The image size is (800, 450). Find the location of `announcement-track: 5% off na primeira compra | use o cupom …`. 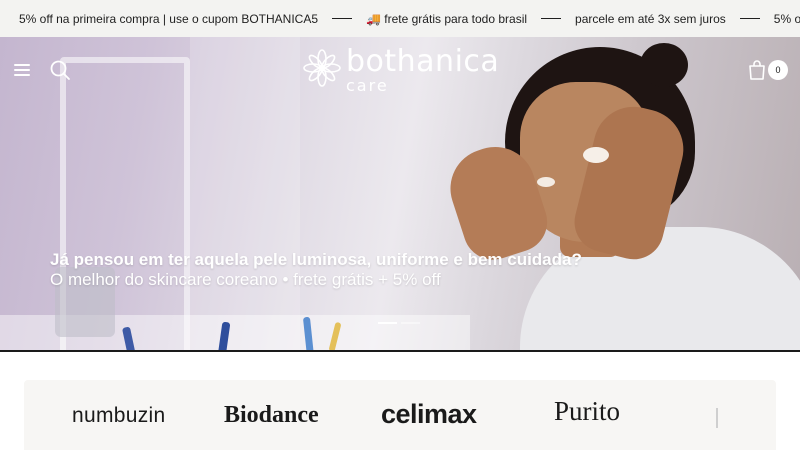

announcement-track: 5% off na primeira compra | use o cupom … is located at coordinates (400, 19).